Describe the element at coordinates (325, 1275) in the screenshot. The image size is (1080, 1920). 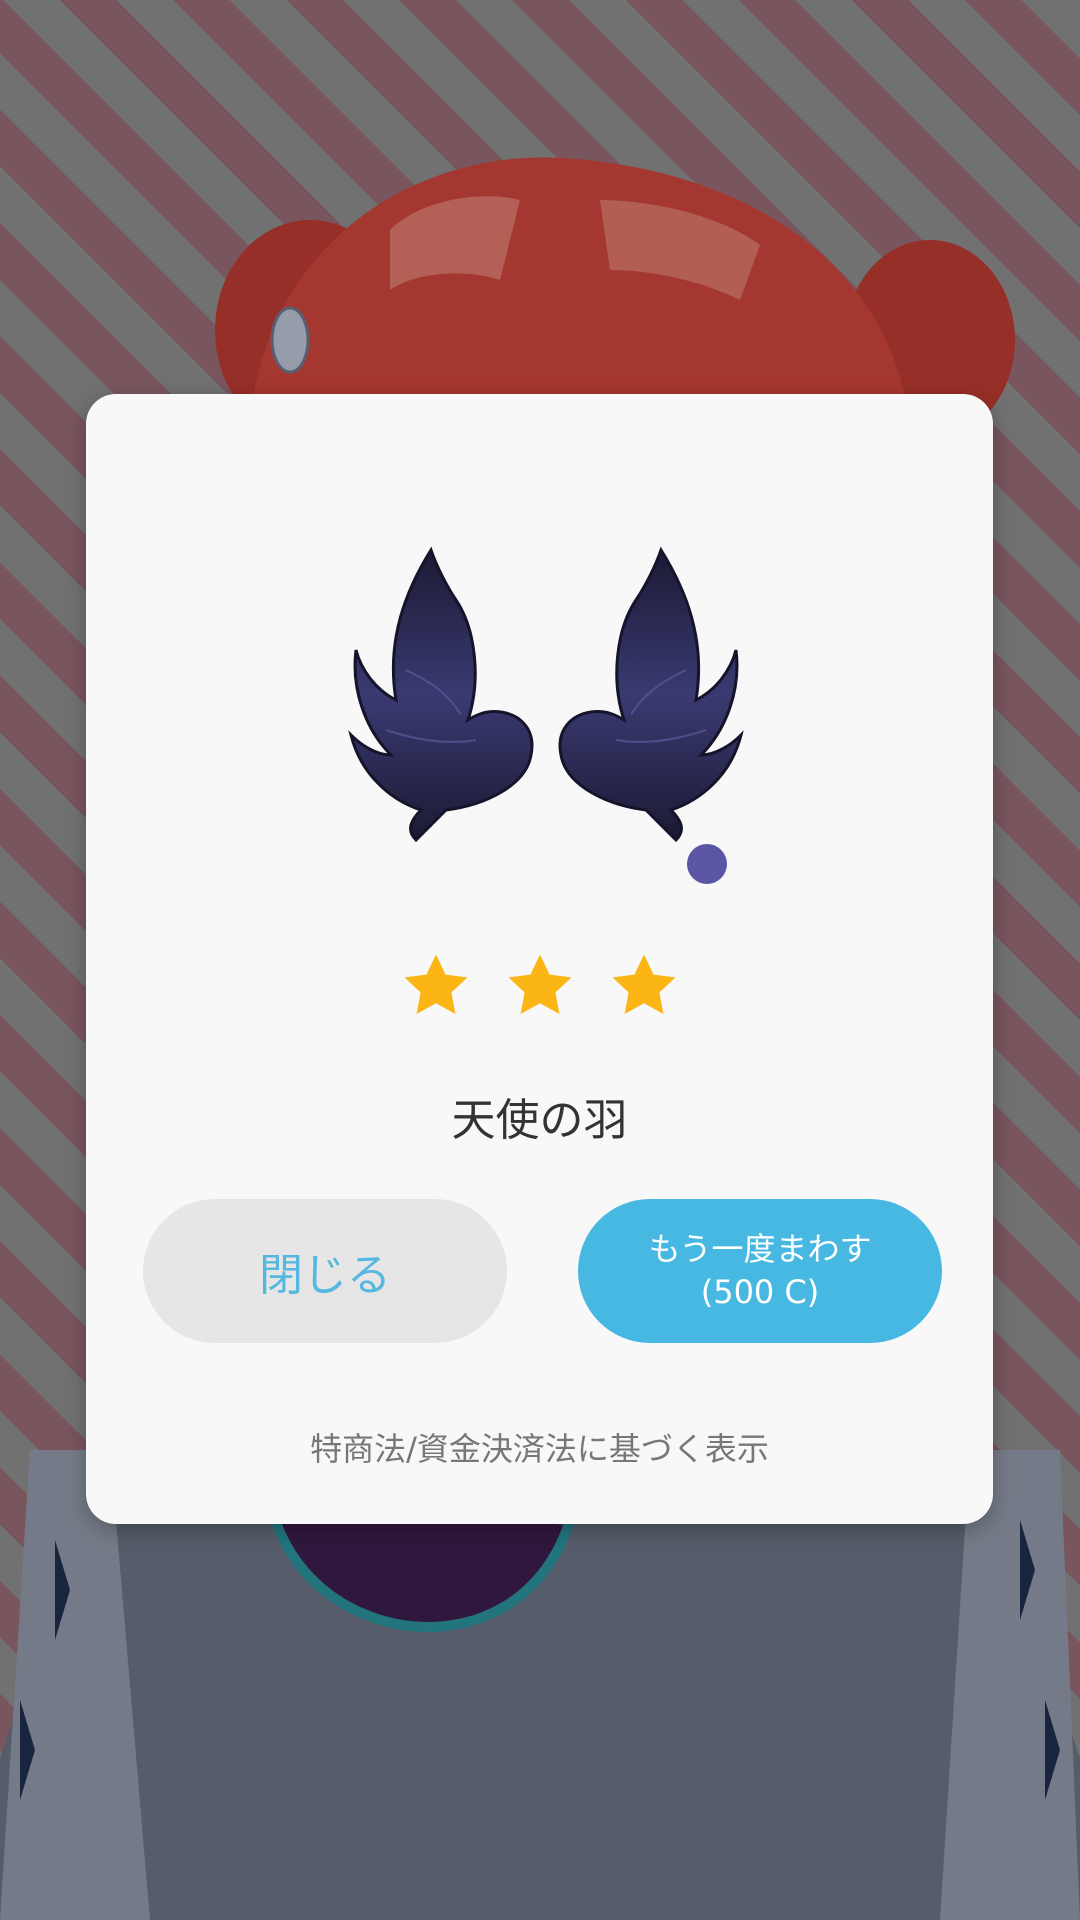
I see `close-button-label: 閉じる` at that location.